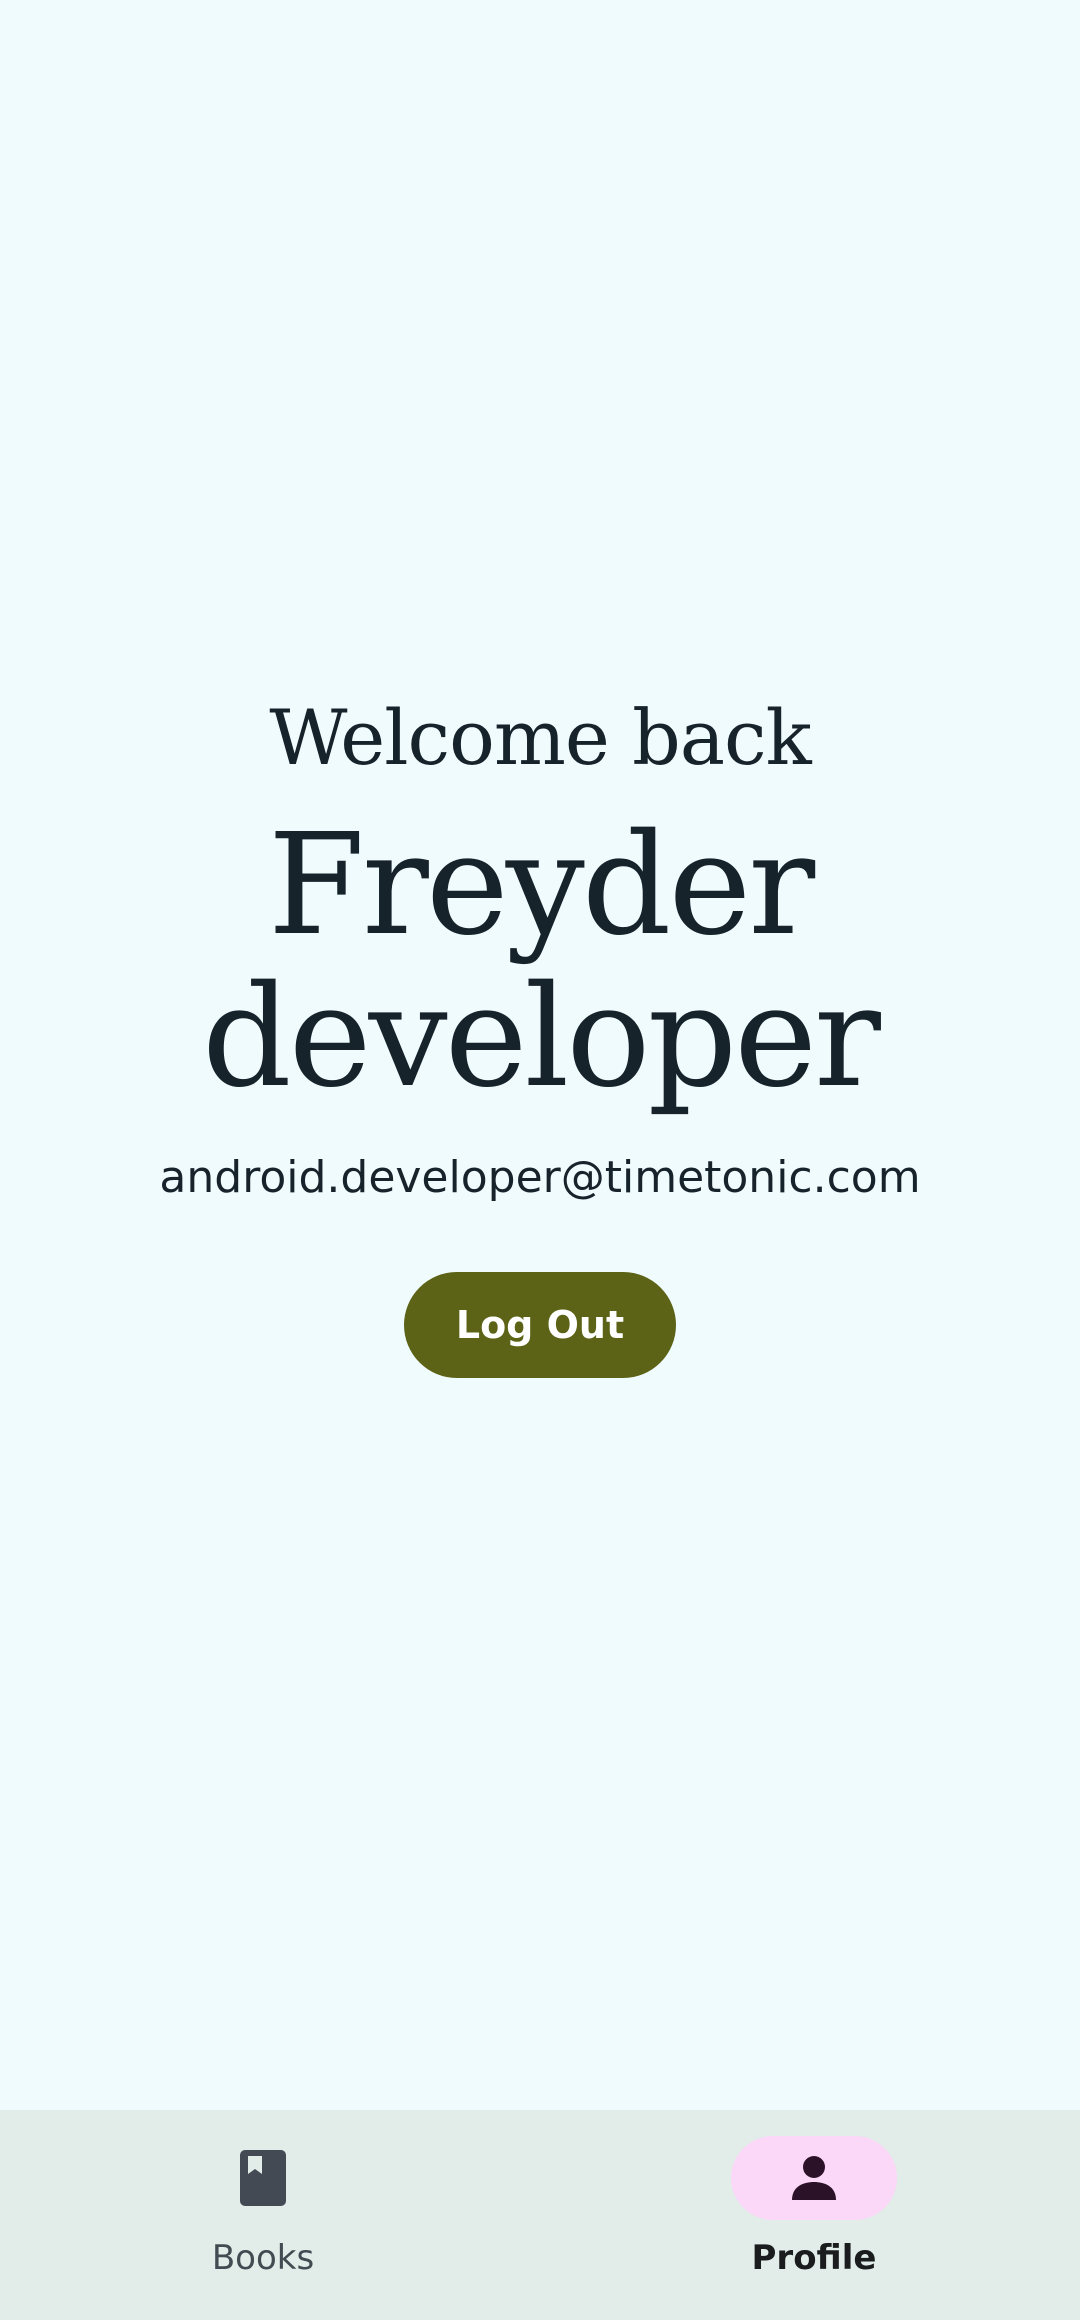 This screenshot has height=2320, width=1080. Describe the element at coordinates (541, 961) in the screenshot. I see `user-name: Freyder developer` at that location.